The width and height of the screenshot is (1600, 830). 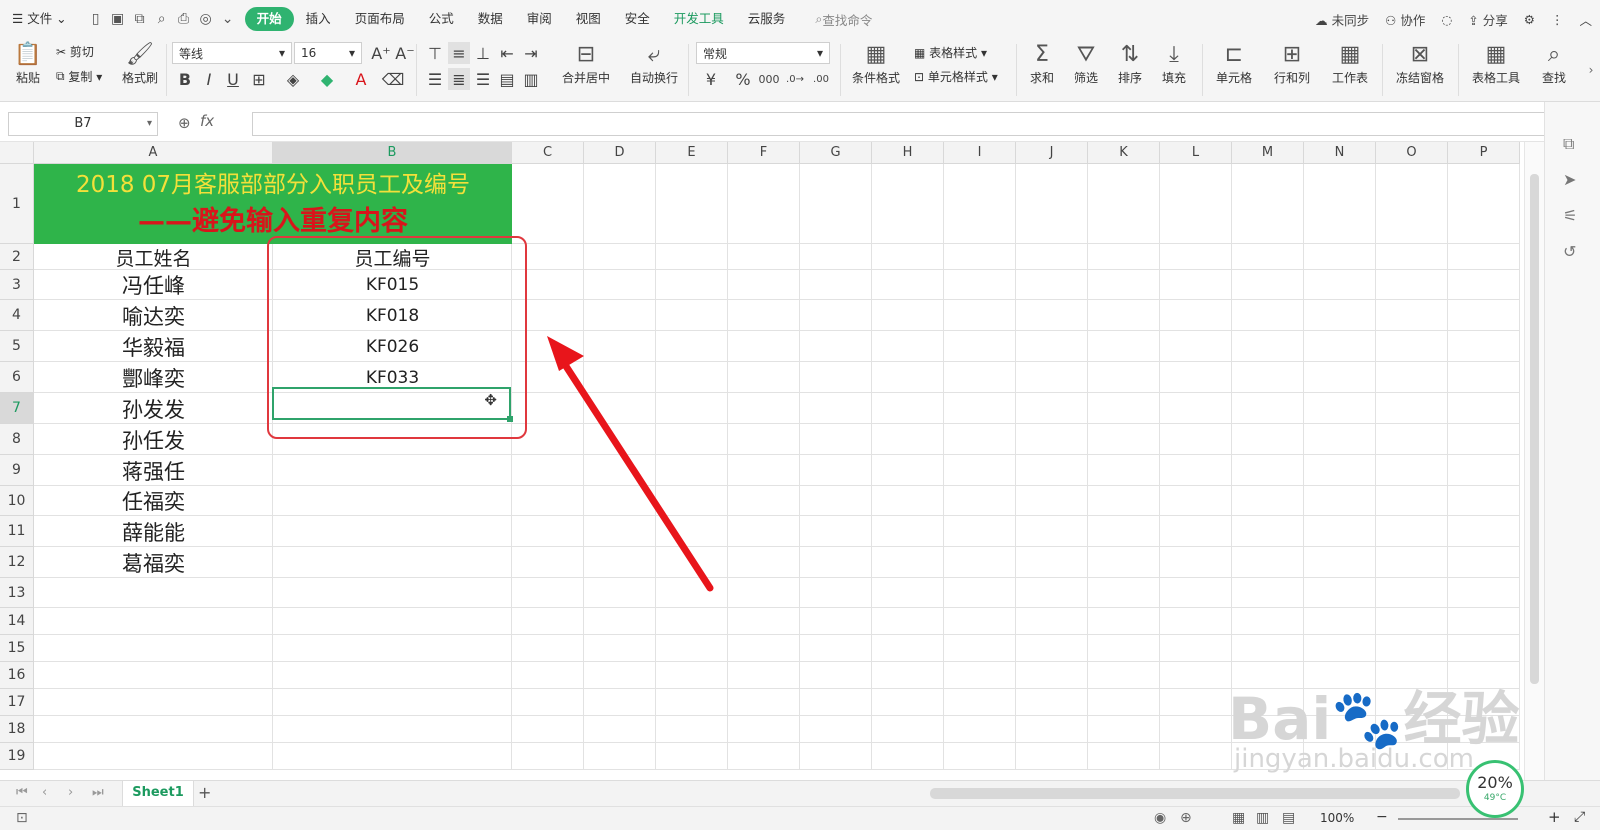 I want to click on select-pointer-icon: ➤, so click(x=1569, y=179).